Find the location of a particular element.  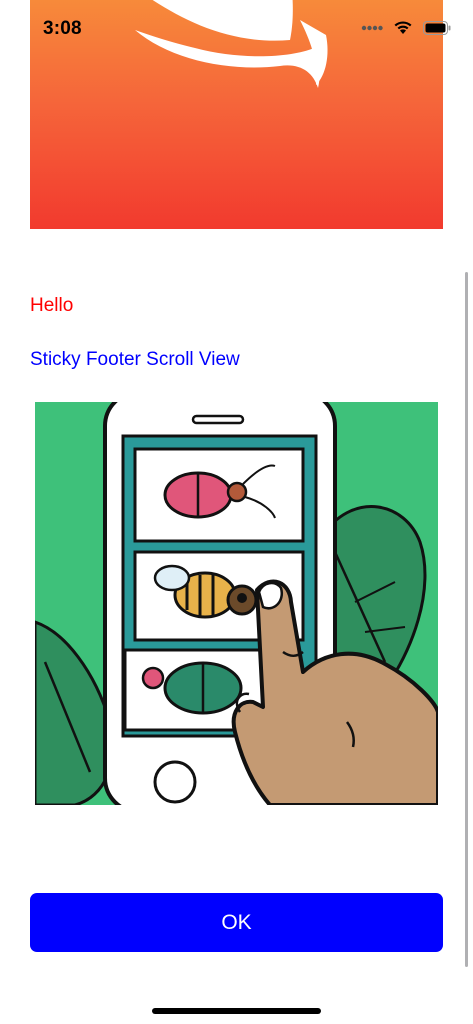

status-time: 3:08 is located at coordinates (62, 28).